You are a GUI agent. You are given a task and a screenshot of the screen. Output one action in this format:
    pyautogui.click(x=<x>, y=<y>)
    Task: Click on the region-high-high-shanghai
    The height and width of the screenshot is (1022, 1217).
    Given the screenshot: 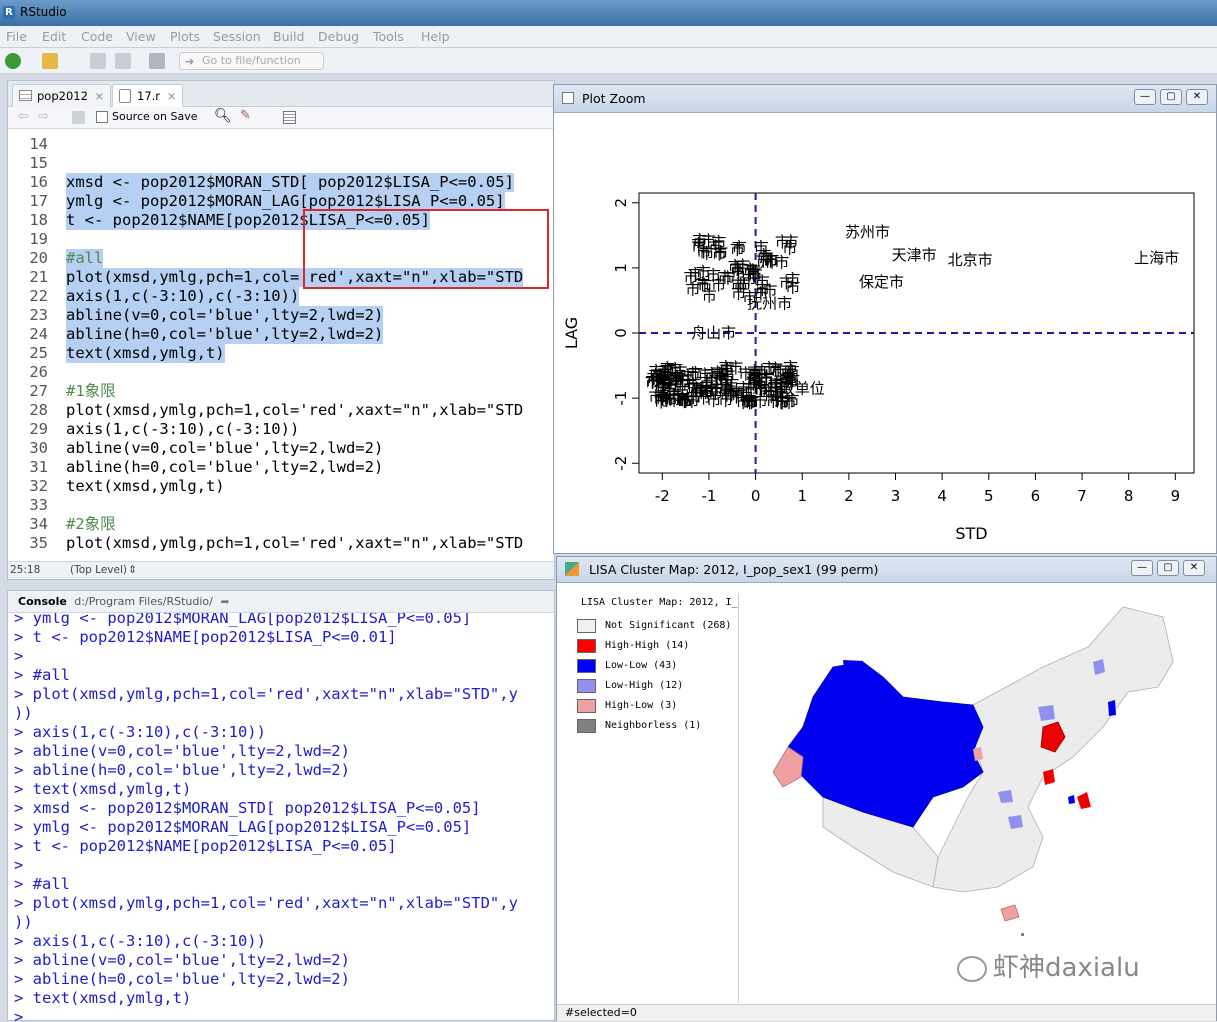 What is the action you would take?
    pyautogui.click(x=1084, y=800)
    